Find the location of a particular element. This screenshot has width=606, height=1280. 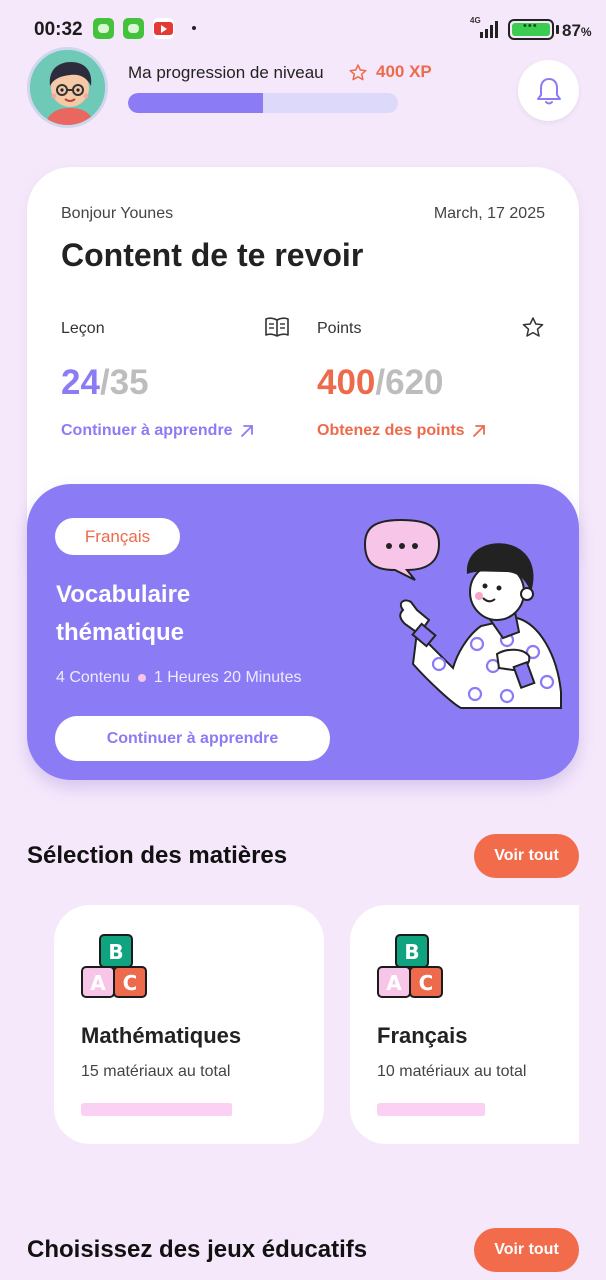

level-progress-bar is located at coordinates (263, 103).